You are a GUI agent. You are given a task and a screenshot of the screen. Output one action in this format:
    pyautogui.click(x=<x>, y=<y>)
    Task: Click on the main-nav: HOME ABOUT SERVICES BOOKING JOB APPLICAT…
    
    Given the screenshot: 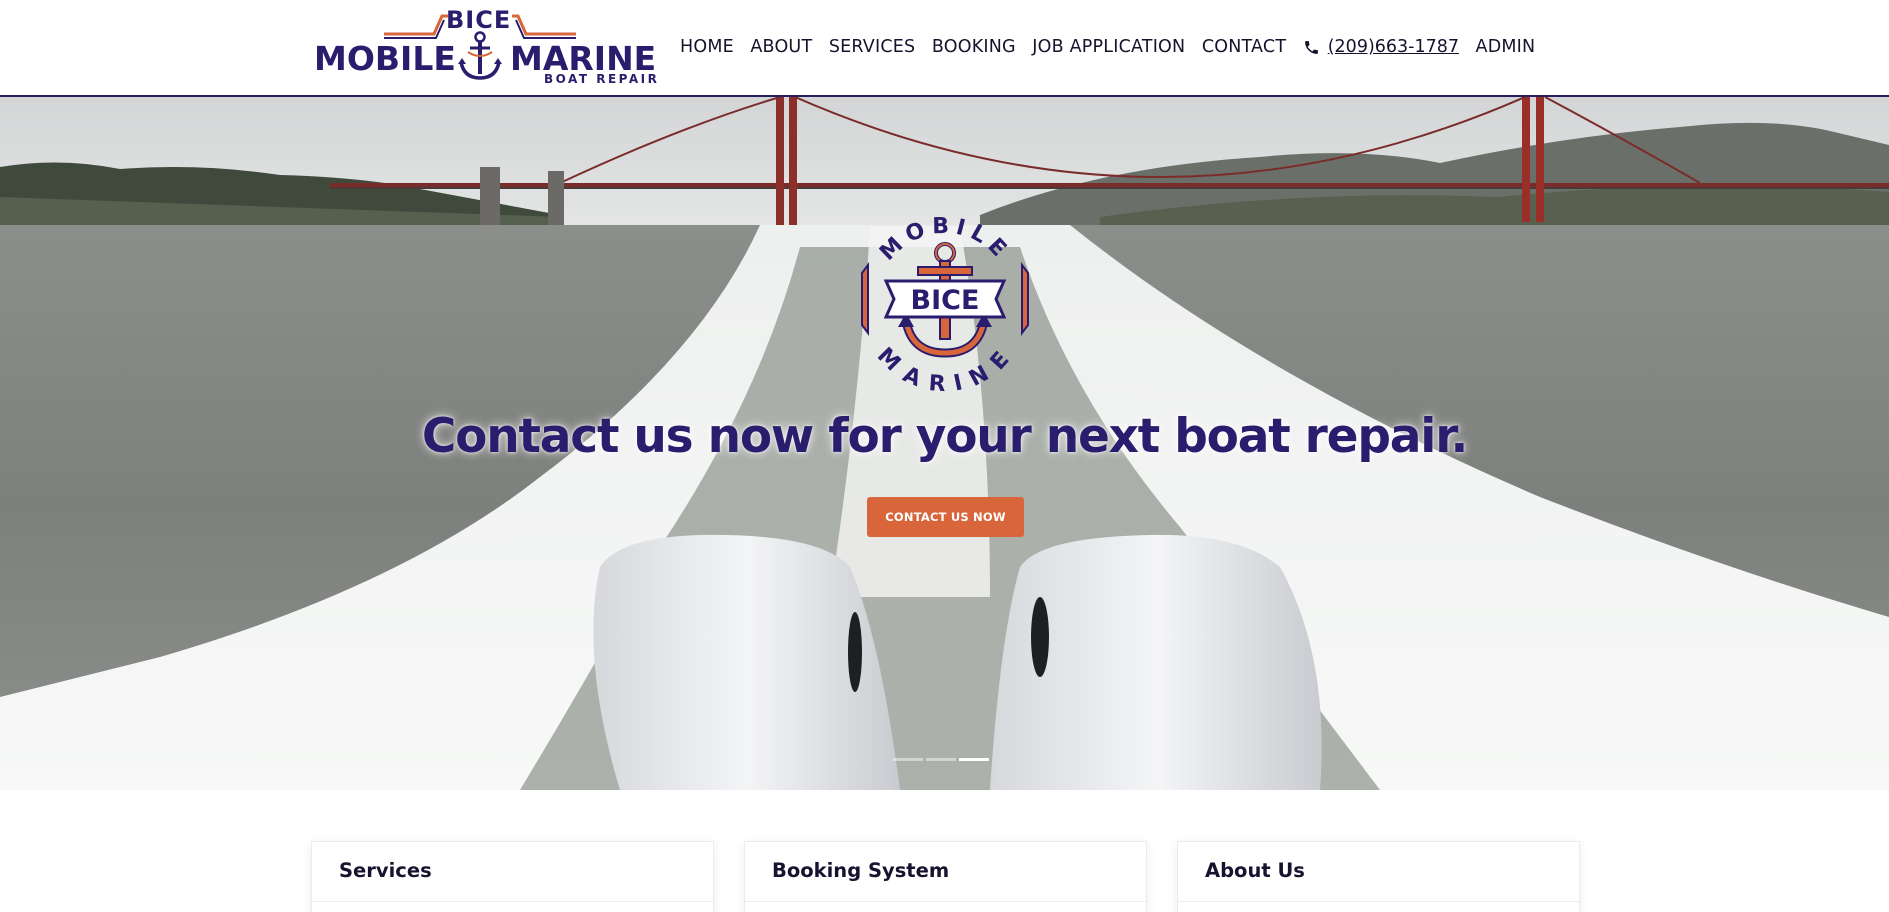 What is the action you would take?
    pyautogui.click(x=1116, y=47)
    